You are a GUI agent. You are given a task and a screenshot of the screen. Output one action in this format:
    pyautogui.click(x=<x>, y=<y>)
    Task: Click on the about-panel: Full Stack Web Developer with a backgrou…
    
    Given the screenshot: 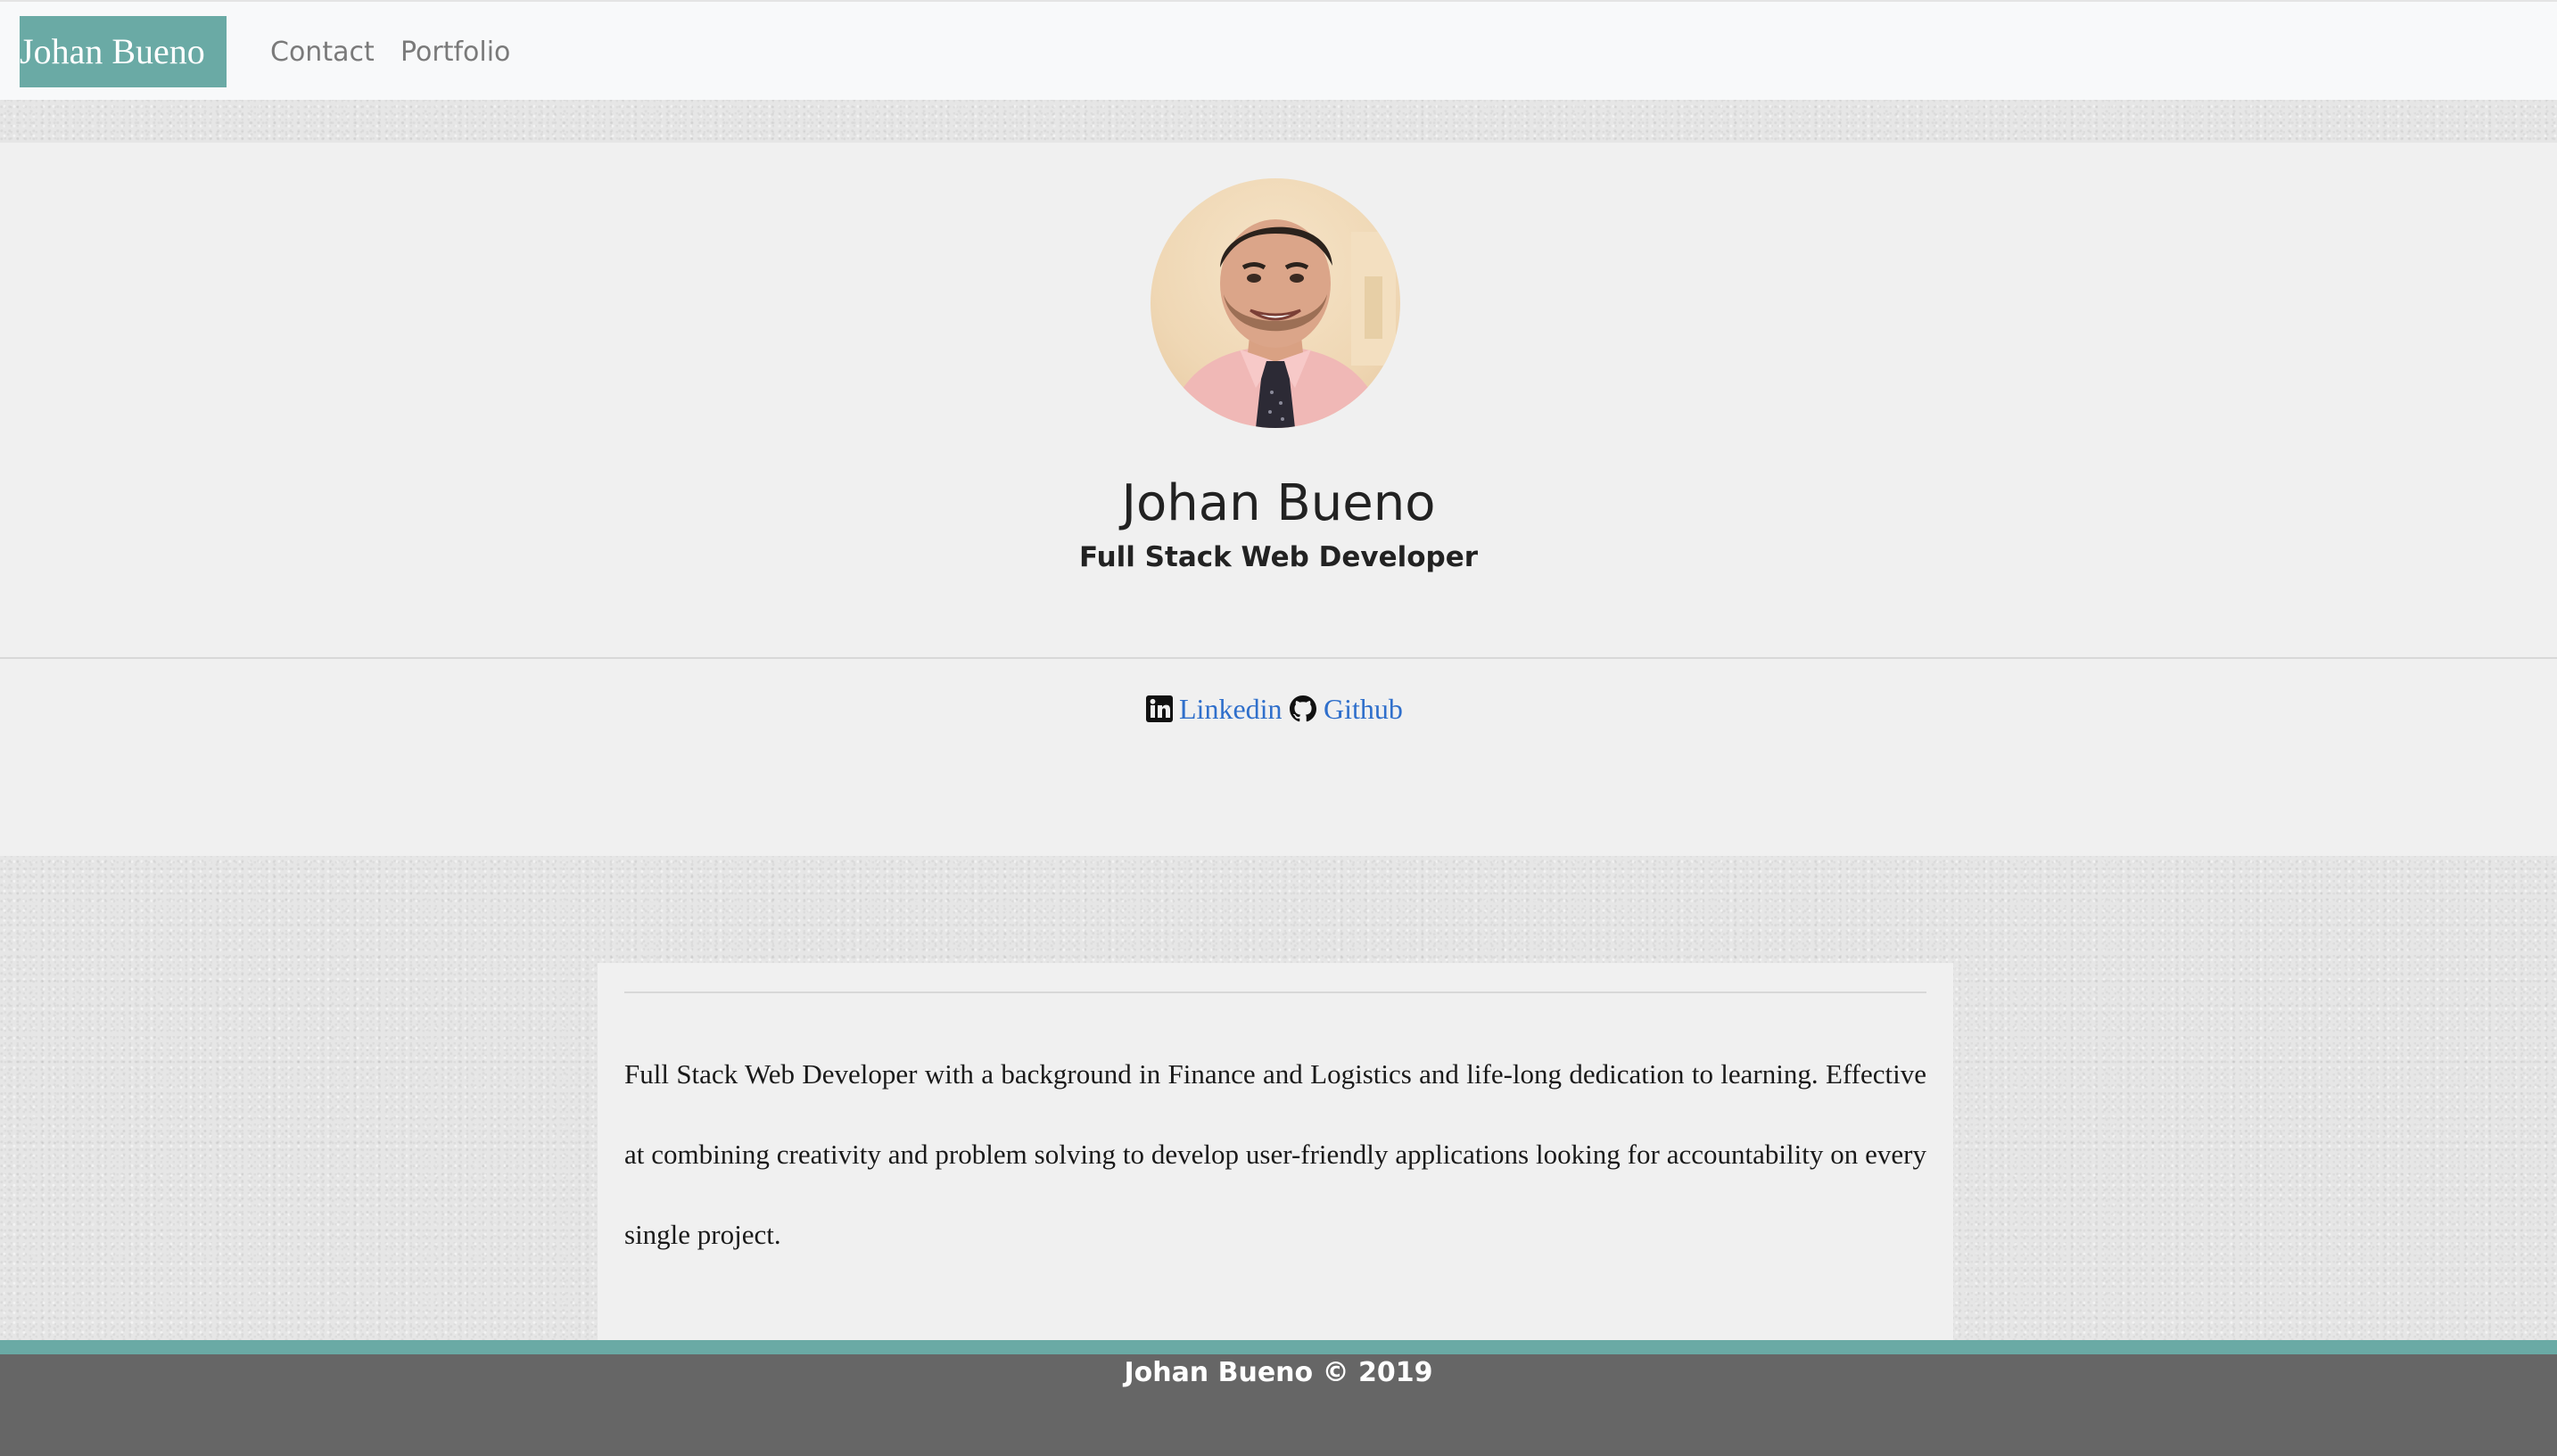 What is the action you would take?
    pyautogui.click(x=1275, y=1151)
    